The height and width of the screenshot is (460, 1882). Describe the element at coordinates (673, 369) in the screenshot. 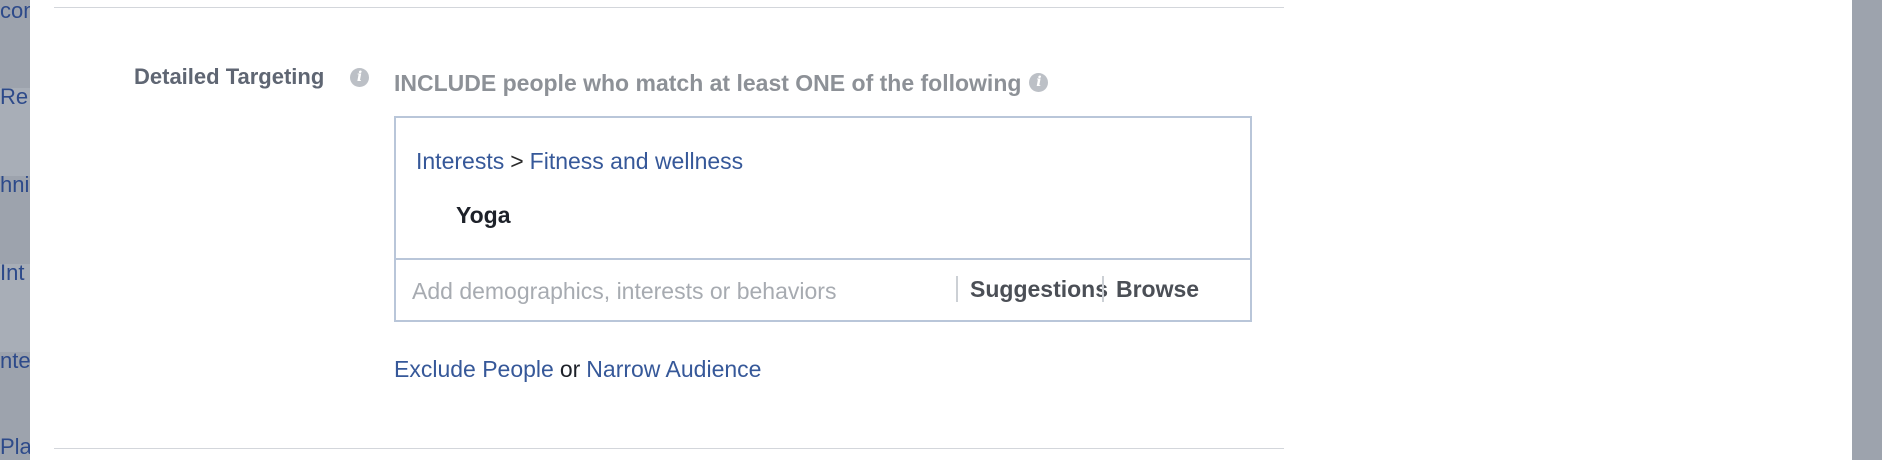

I see `narrow-audience-link: Narrow Audience` at that location.